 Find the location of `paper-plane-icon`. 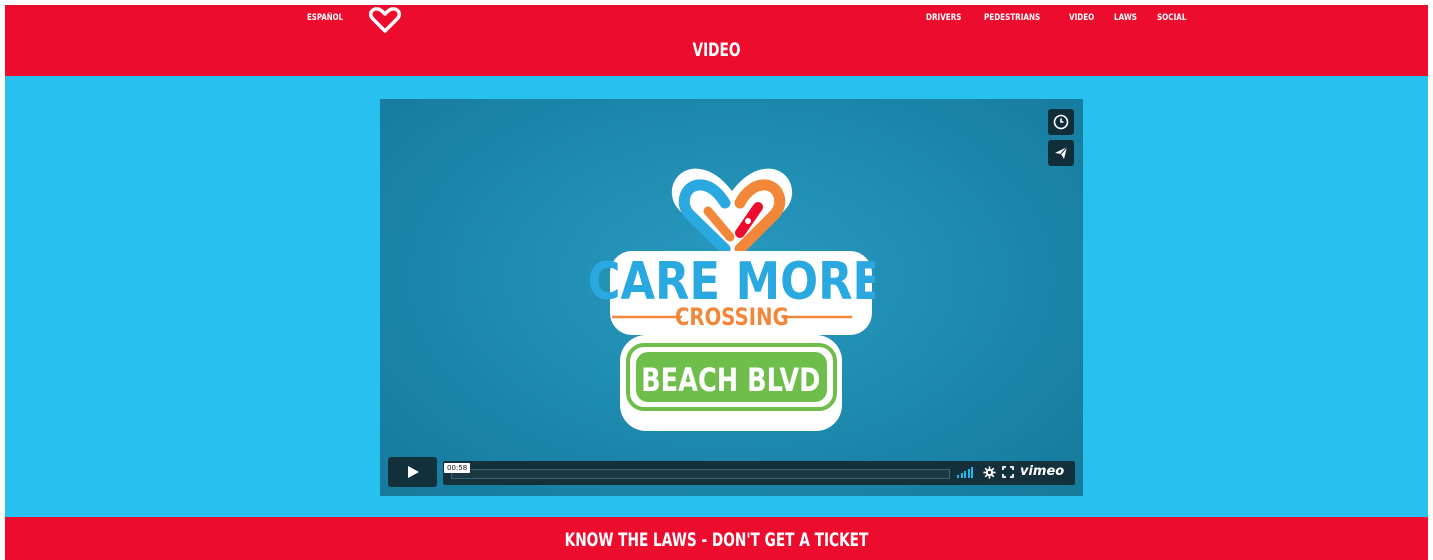

paper-plane-icon is located at coordinates (1061, 152).